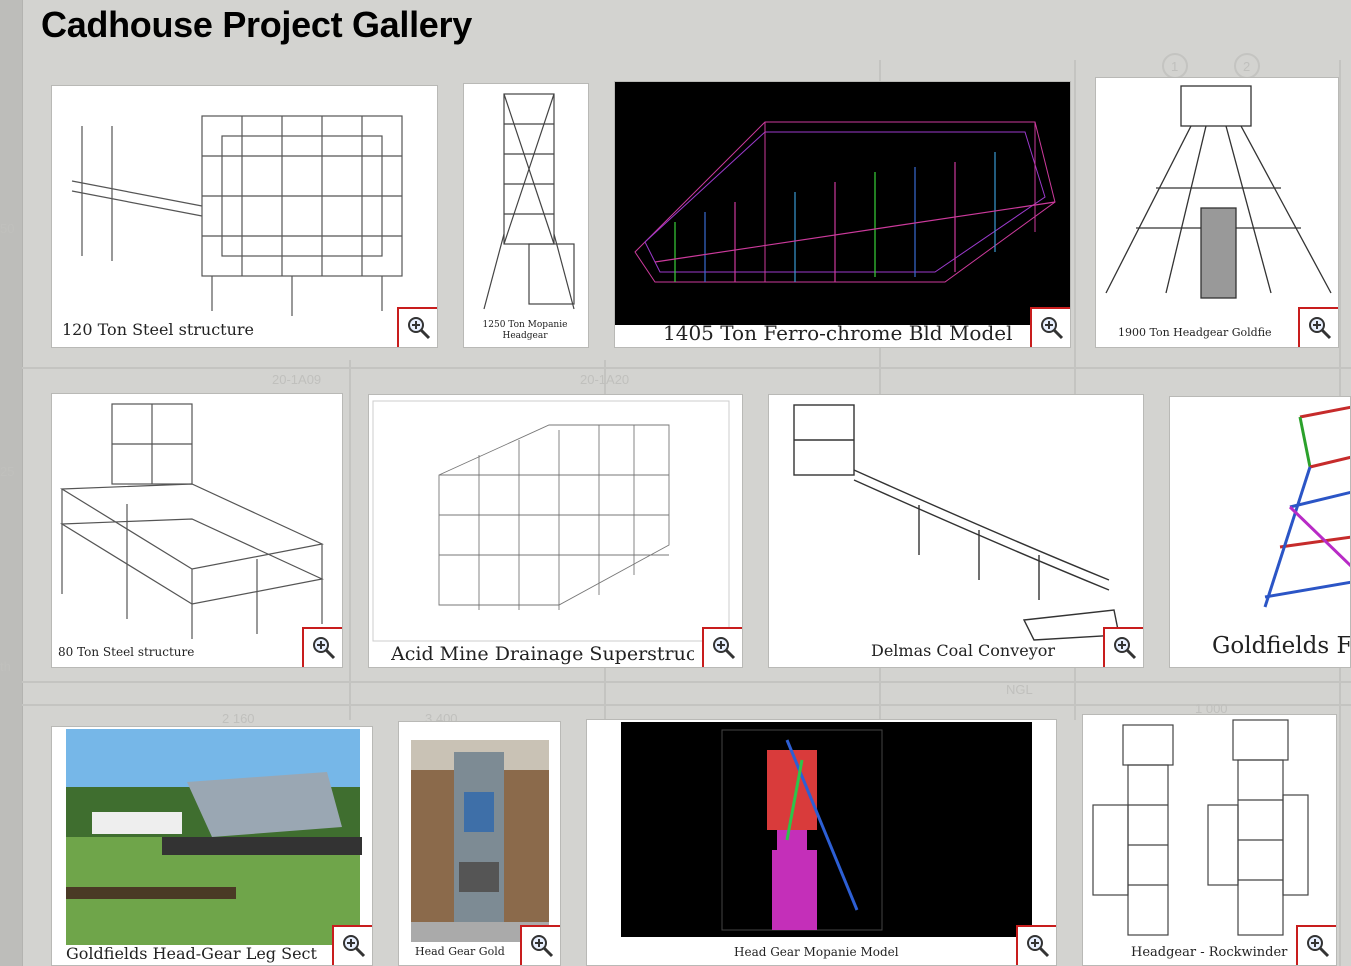 The image size is (1351, 966). I want to click on gallery-item-caption: Head Gear Gold, so click(460, 951).